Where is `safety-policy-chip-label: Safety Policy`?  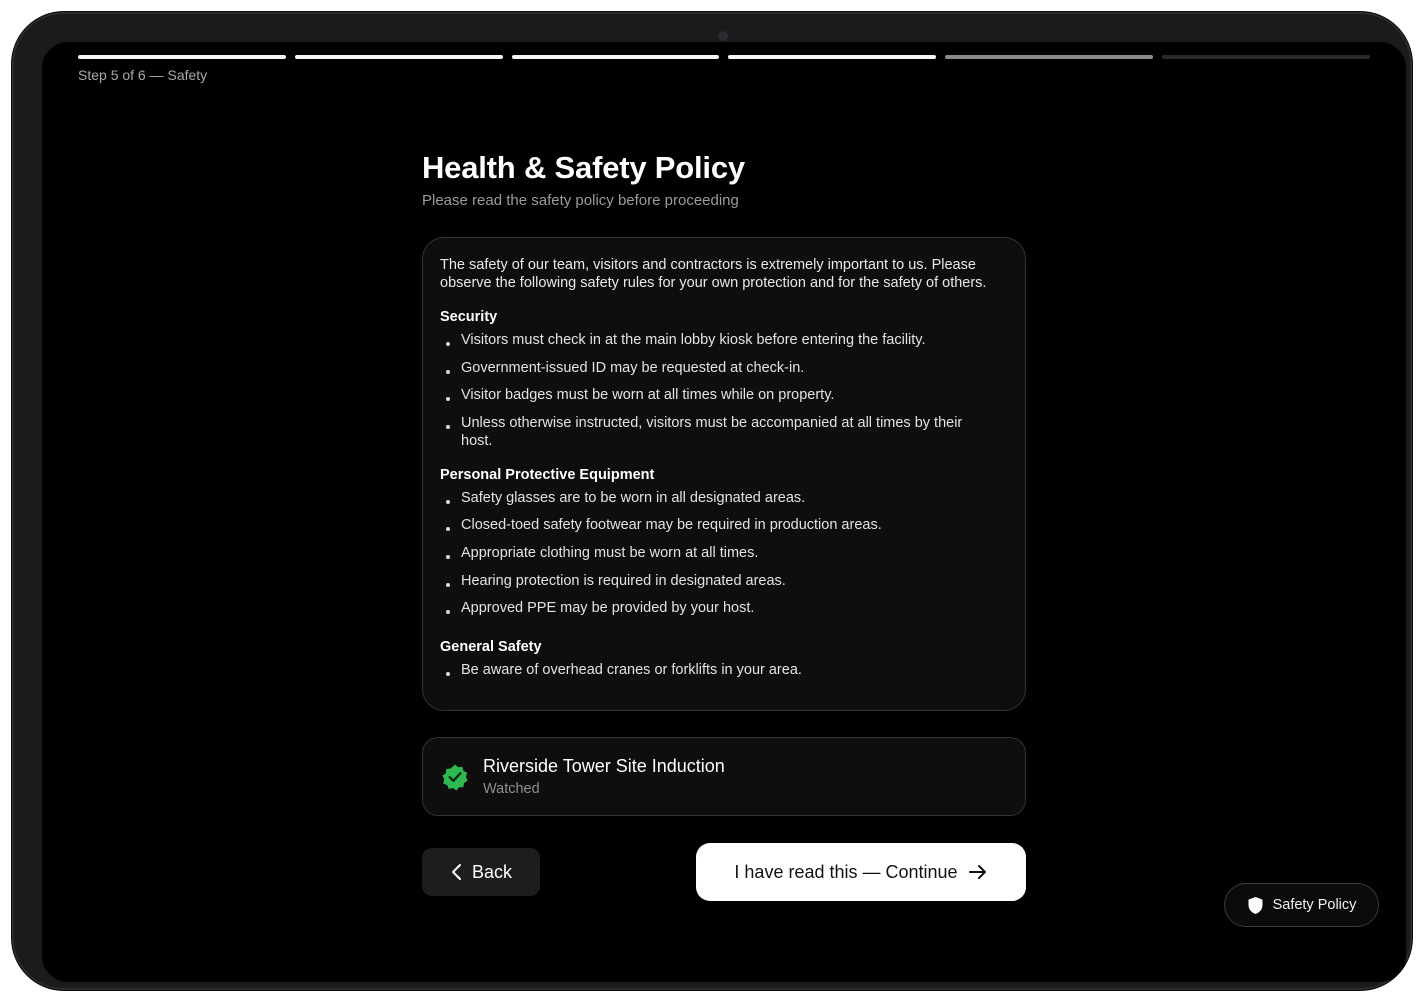
safety-policy-chip-label: Safety Policy is located at coordinates (1314, 905).